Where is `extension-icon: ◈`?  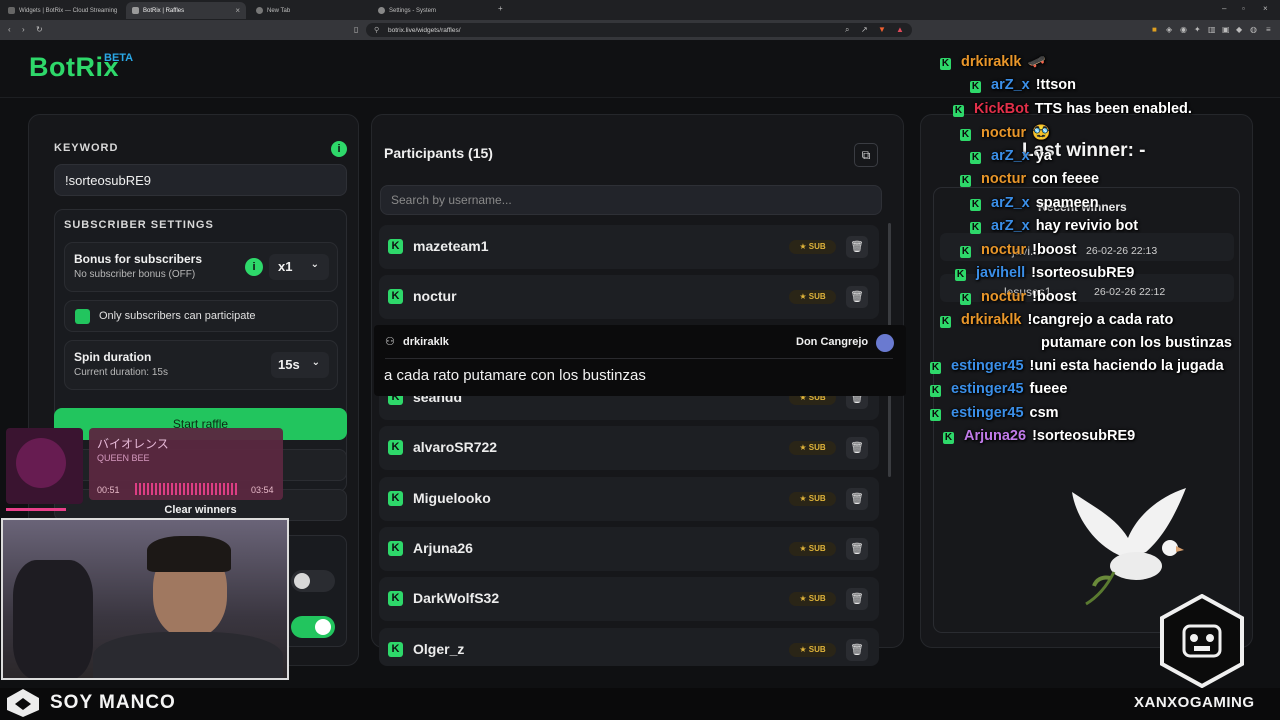
extension-icon: ◈ is located at coordinates (1169, 30).